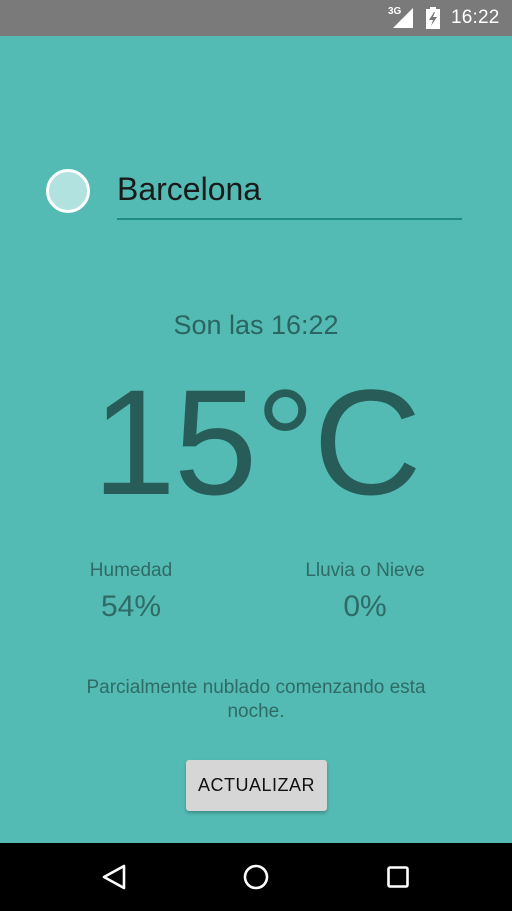  What do you see at coordinates (403, 18) in the screenshot?
I see `signal-icon` at bounding box center [403, 18].